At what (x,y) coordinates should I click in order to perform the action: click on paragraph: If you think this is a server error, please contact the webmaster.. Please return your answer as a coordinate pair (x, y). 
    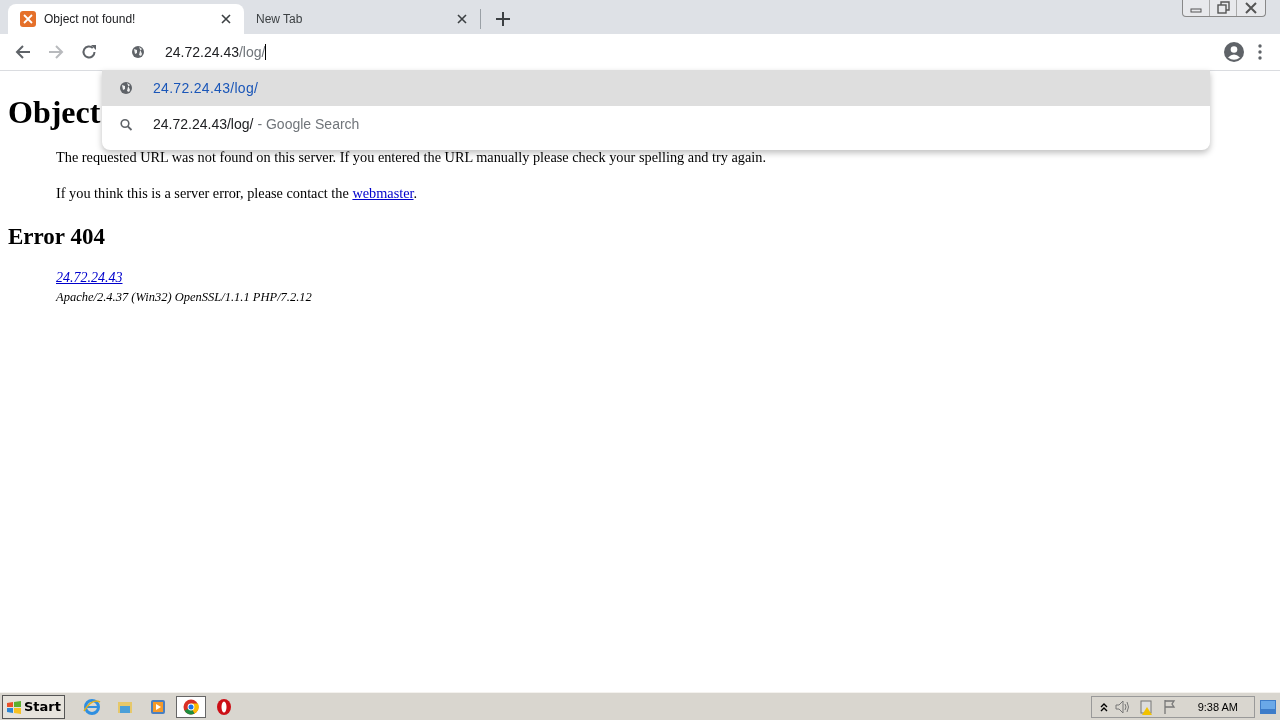
    Looking at the image, I should click on (237, 193).